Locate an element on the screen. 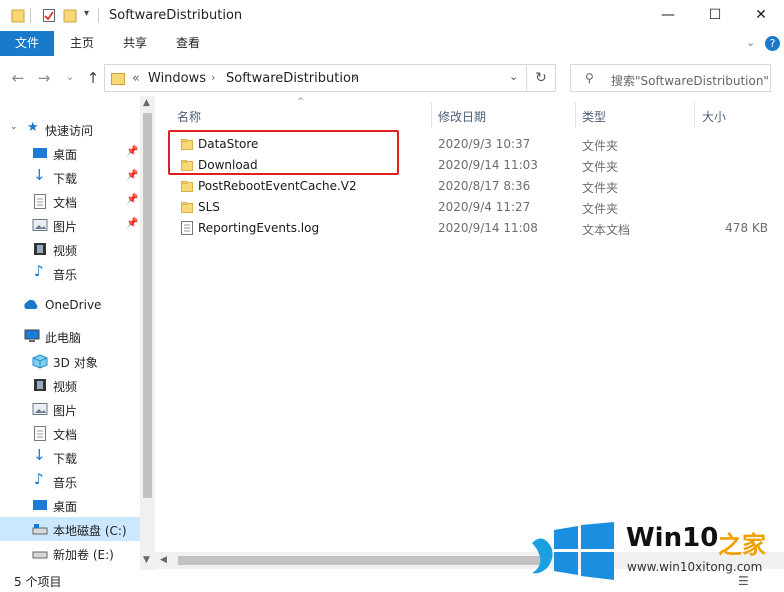 This screenshot has height=592, width=784. search-box: ⚲ 搜索"SoftwareDistribution" is located at coordinates (670, 78).